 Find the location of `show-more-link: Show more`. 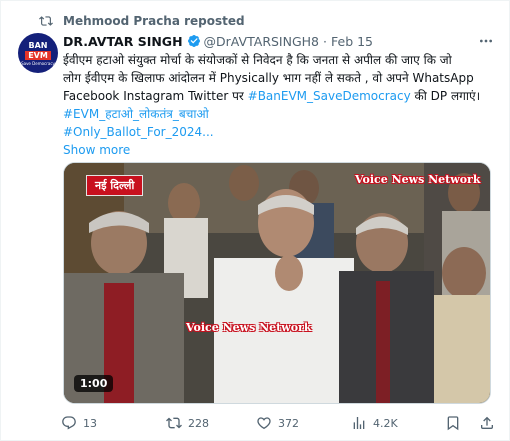

show-more-link: Show more is located at coordinates (277, 150).